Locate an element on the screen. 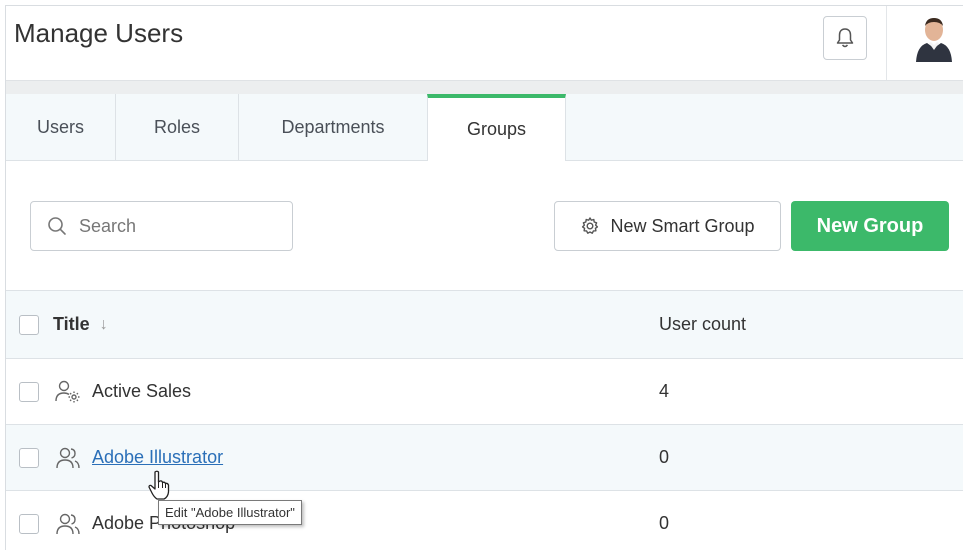 The image size is (963, 550). tab-groups: Groups is located at coordinates (496, 127).